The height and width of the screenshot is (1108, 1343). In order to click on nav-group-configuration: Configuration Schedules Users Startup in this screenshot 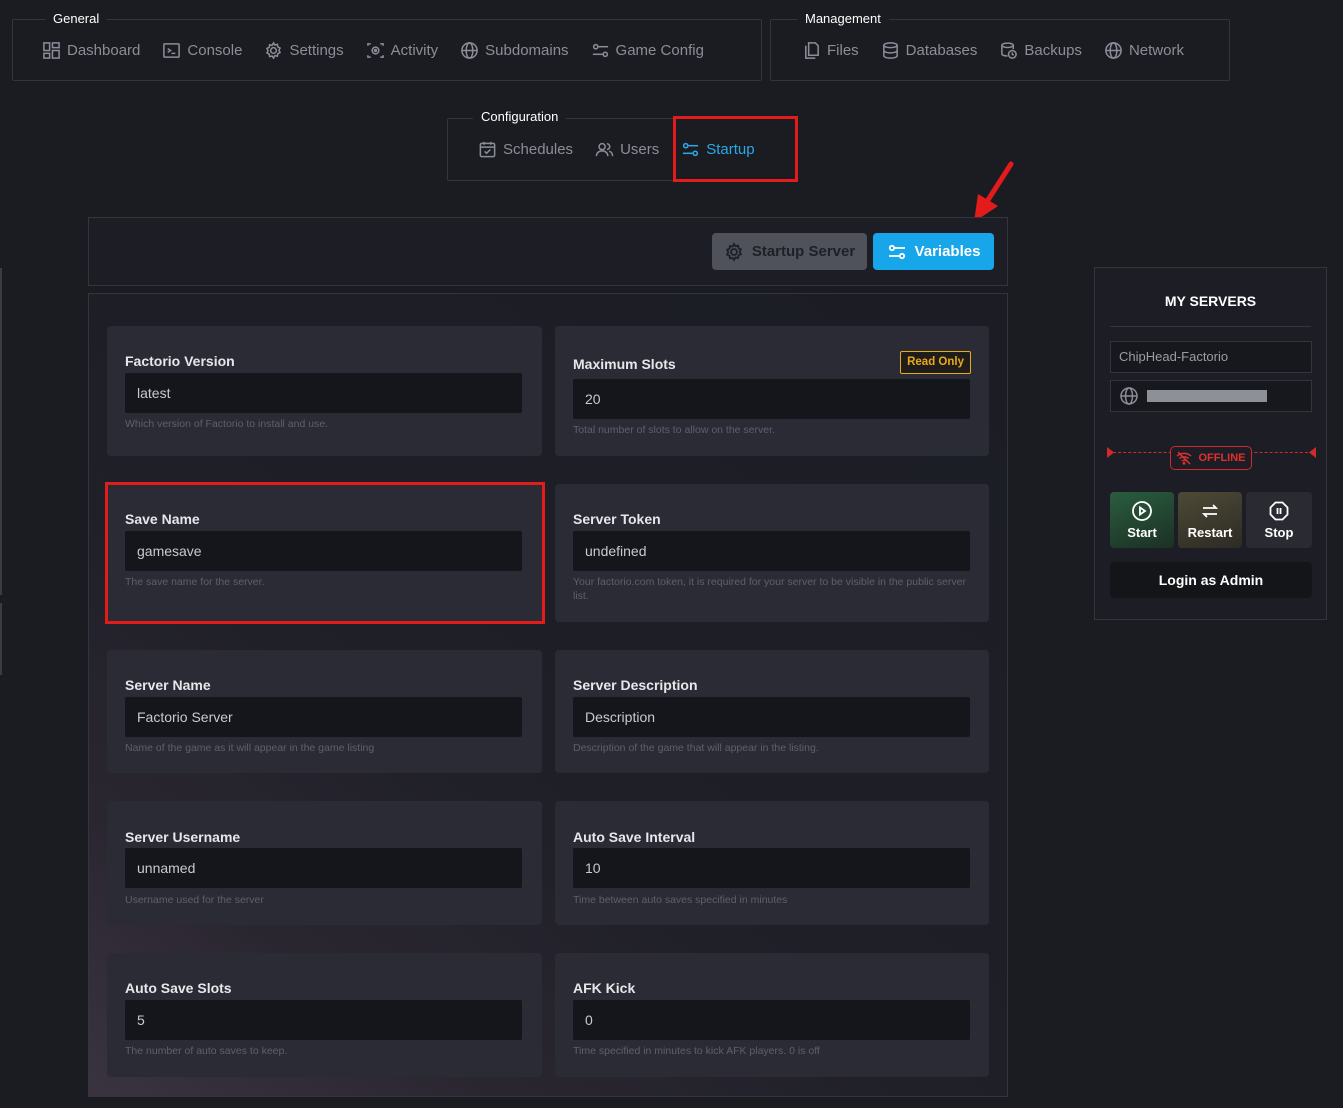, I will do `click(622, 142)`.